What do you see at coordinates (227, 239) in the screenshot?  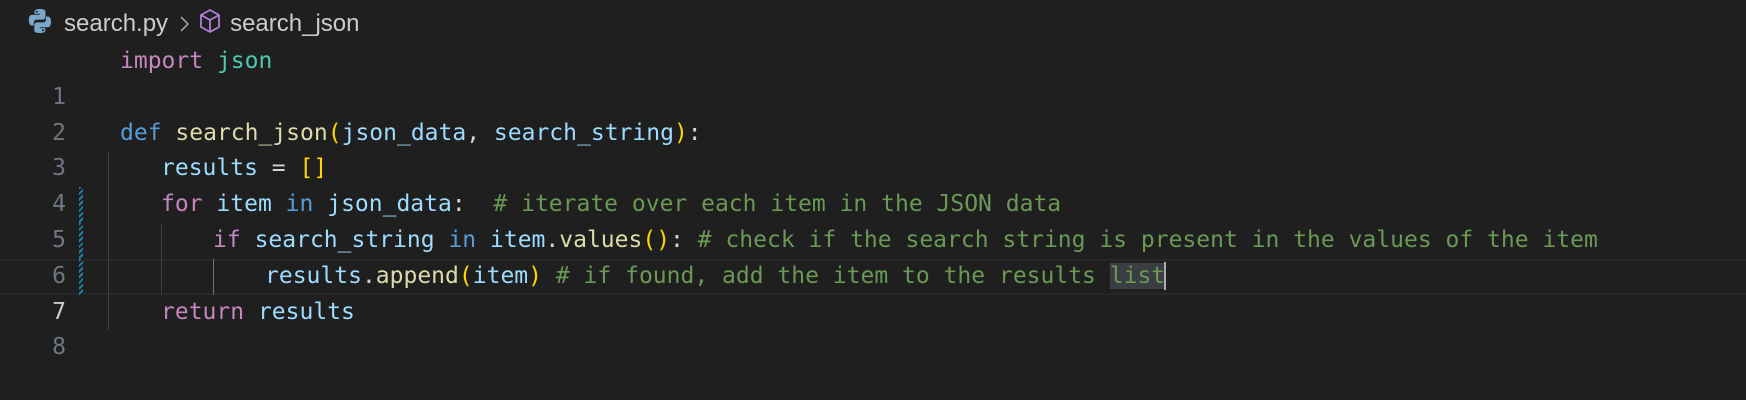 I see `token-keyword: if` at bounding box center [227, 239].